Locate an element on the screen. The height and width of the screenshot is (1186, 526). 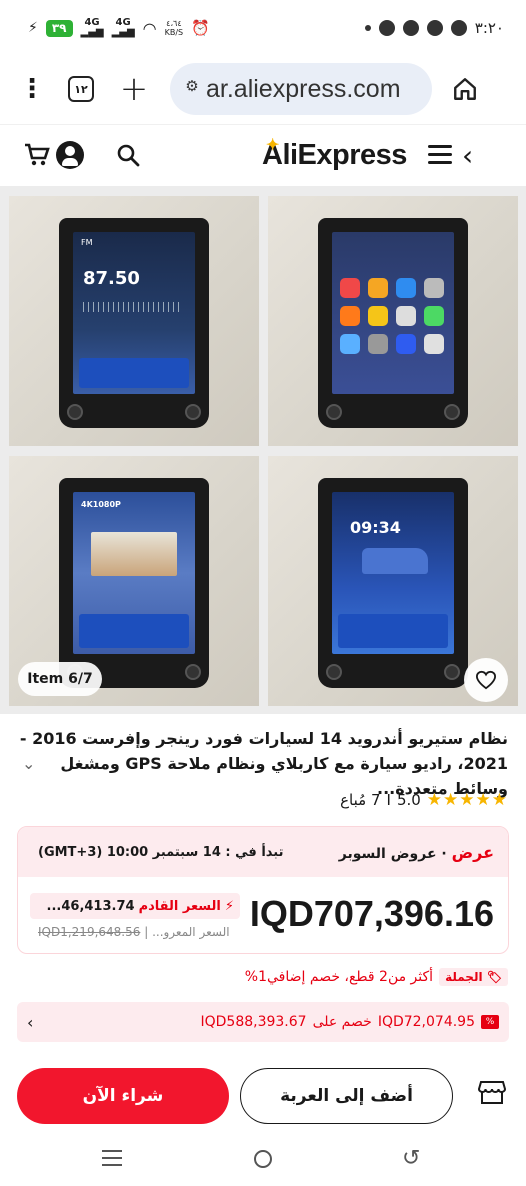
sold-count: 7 مُباع is located at coordinates (360, 800).